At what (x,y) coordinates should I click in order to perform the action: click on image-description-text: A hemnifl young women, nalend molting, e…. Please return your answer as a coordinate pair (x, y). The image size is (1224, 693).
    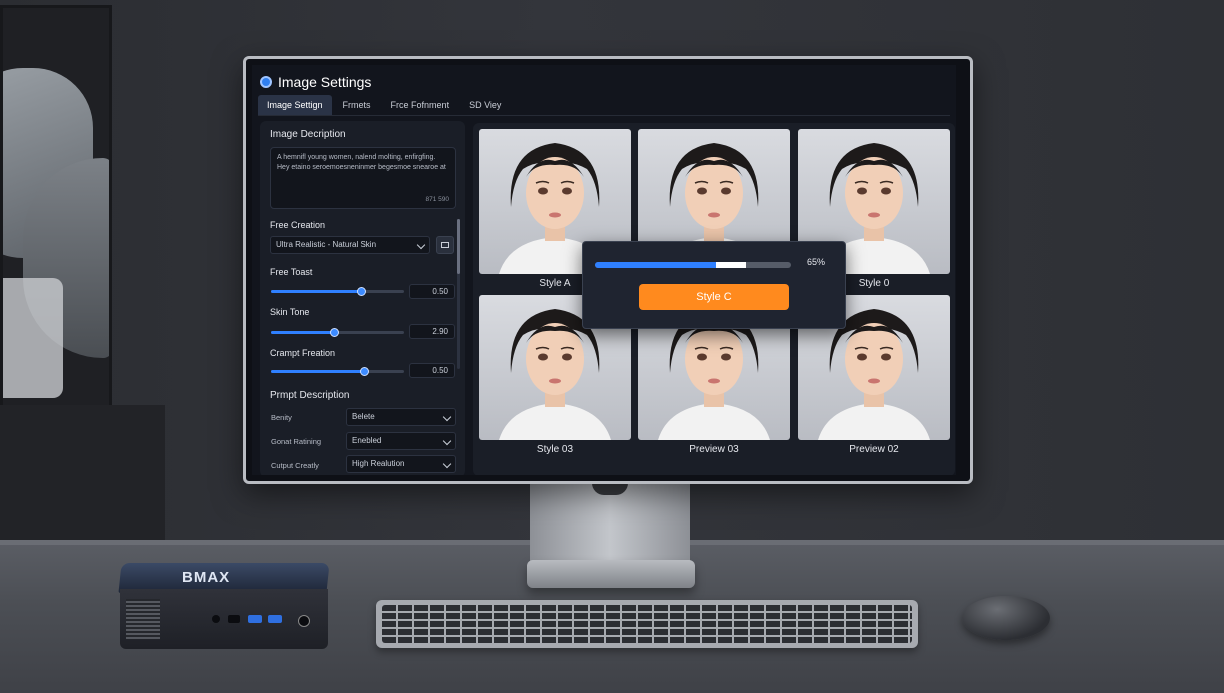
    Looking at the image, I should click on (361, 162).